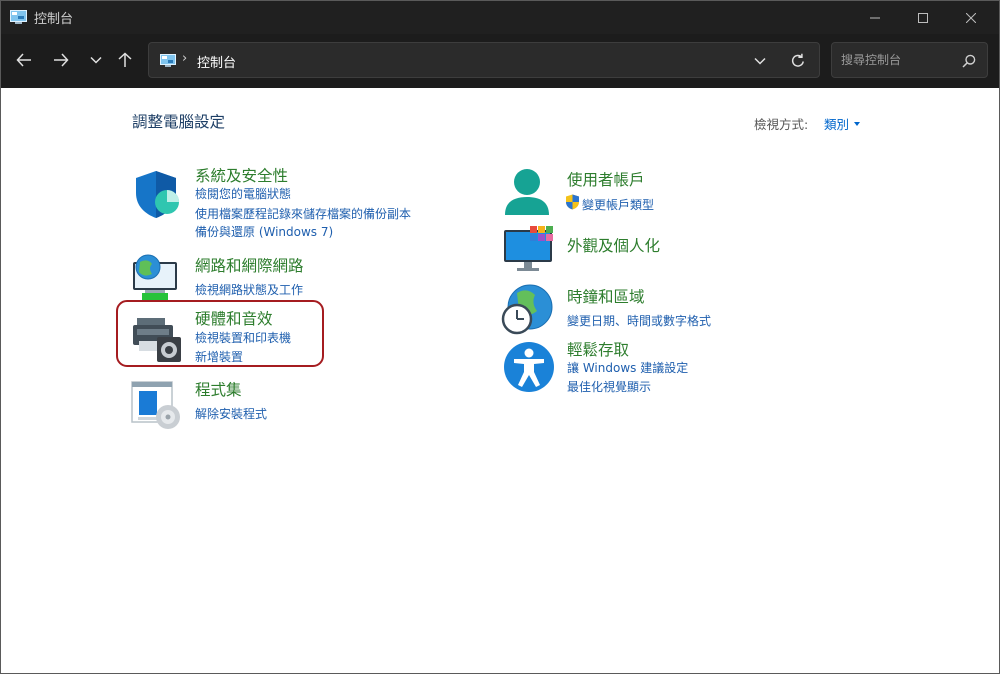  I want to click on search-input, so click(896, 60).